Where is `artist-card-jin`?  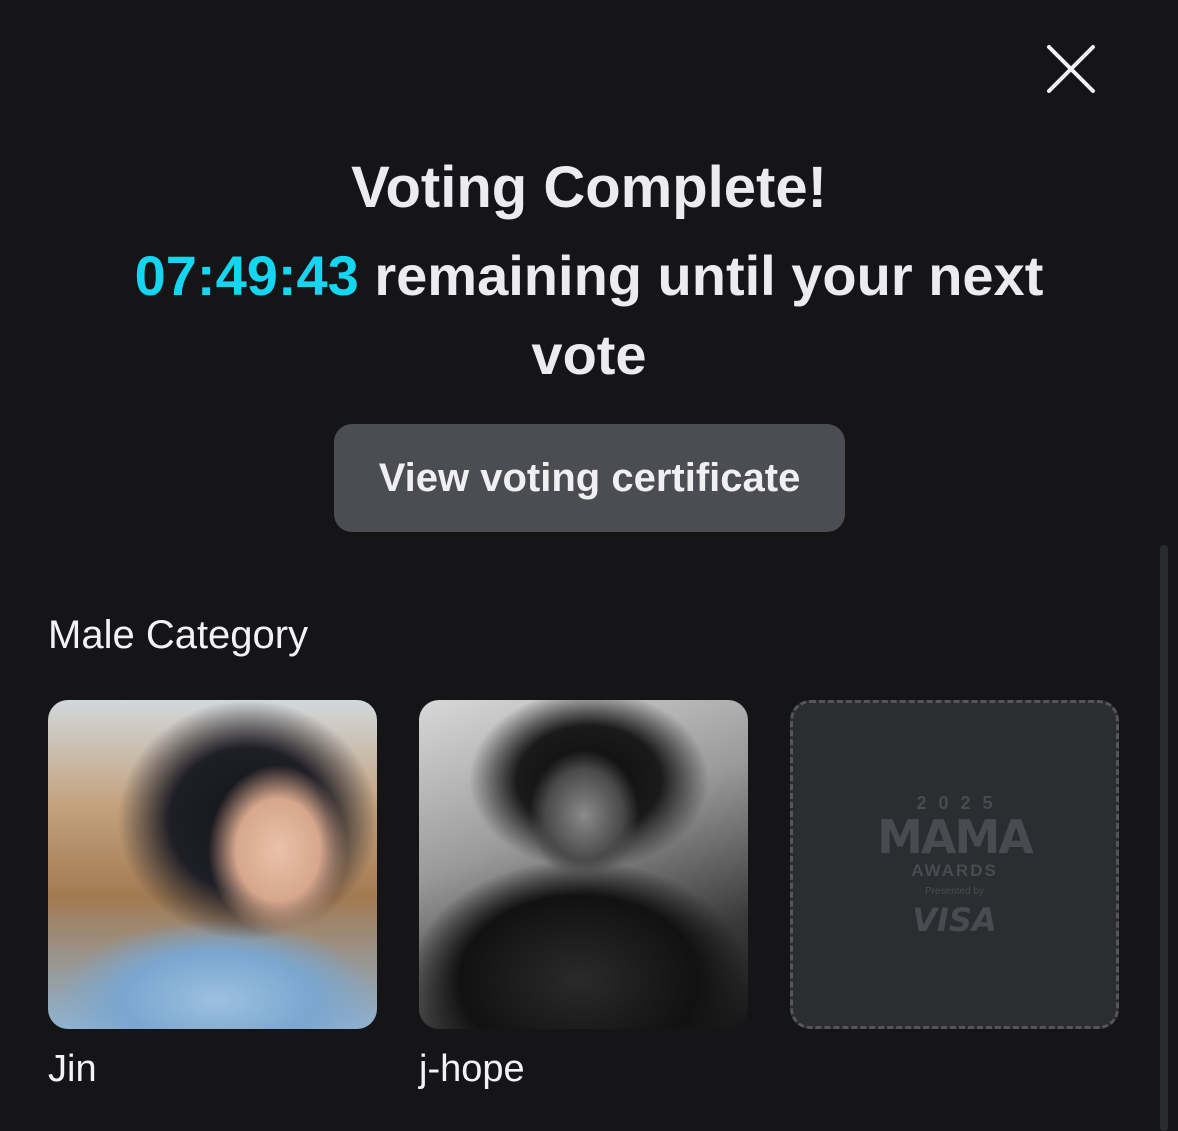 artist-card-jin is located at coordinates (212, 864).